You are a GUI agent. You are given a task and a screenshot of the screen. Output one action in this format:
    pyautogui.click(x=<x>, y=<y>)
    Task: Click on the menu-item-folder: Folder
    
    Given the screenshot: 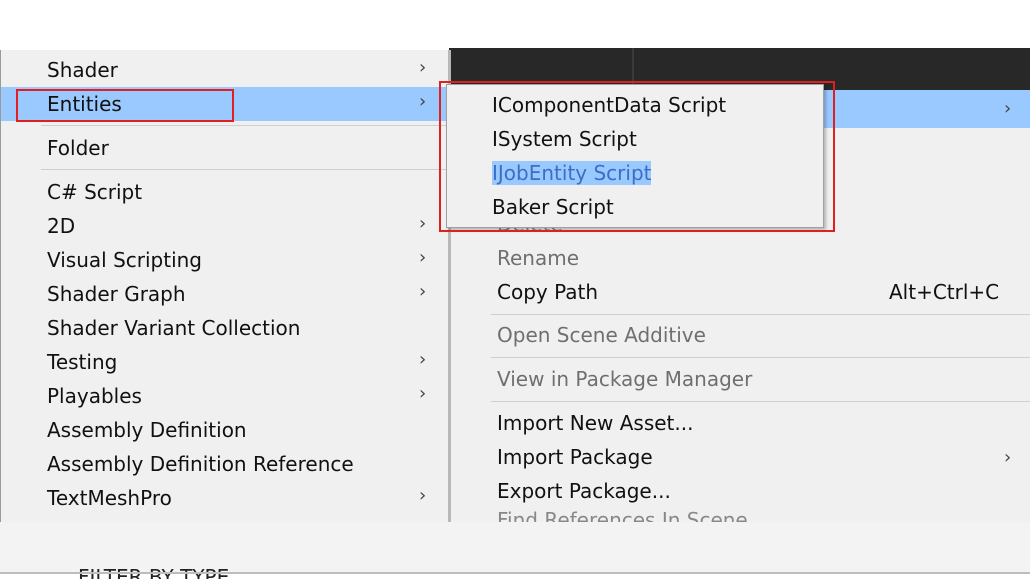 What is the action you would take?
    pyautogui.click(x=225, y=148)
    